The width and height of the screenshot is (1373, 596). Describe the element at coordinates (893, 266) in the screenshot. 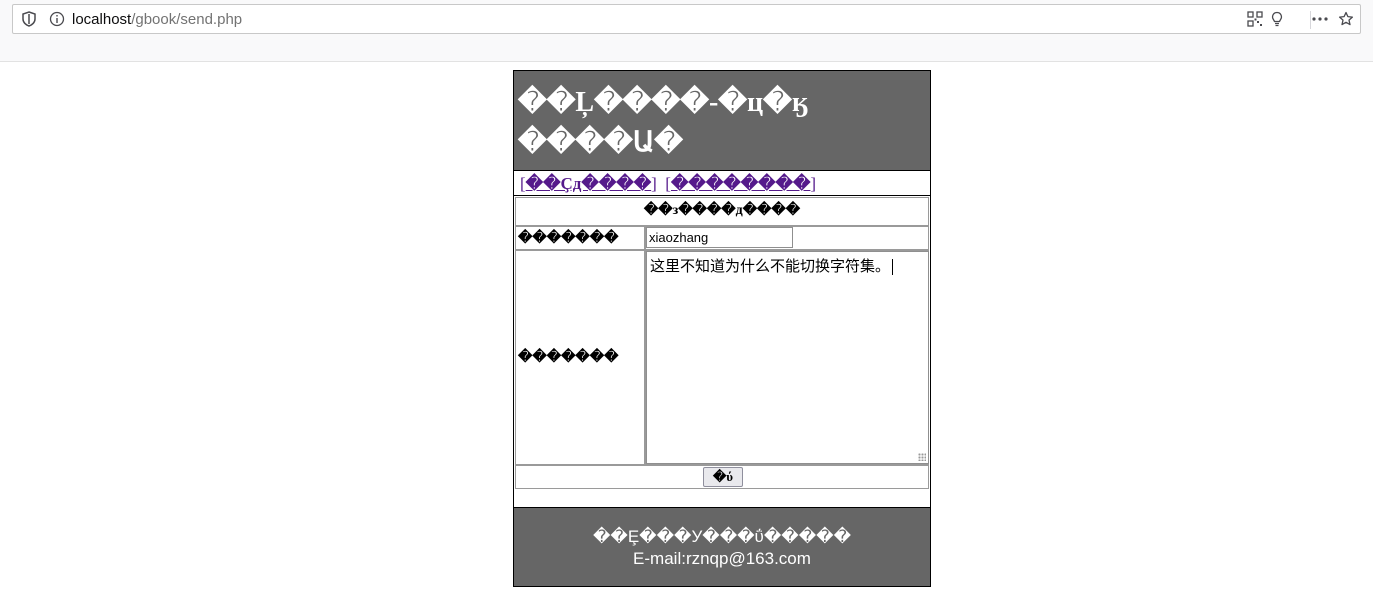

I see `text-caret` at that location.